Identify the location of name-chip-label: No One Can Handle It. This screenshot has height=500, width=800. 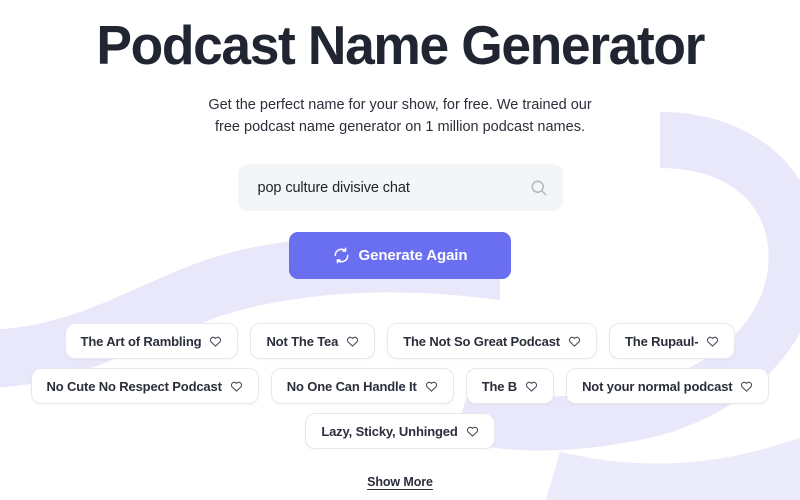
(351, 386).